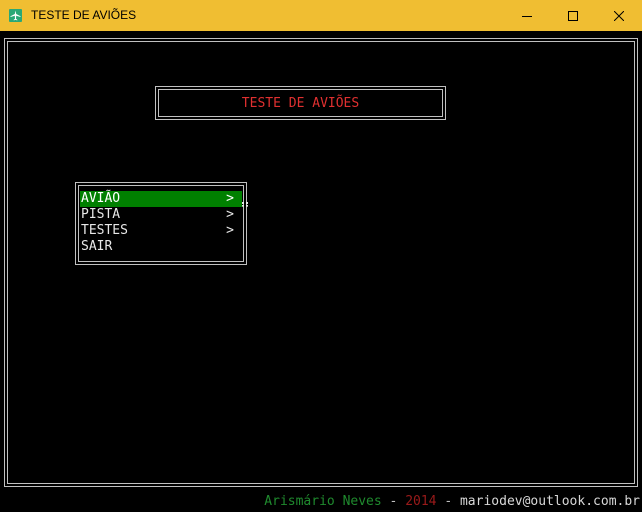 This screenshot has width=642, height=512. I want to click on header-title: TESTE DE AVIÕES, so click(300, 103).